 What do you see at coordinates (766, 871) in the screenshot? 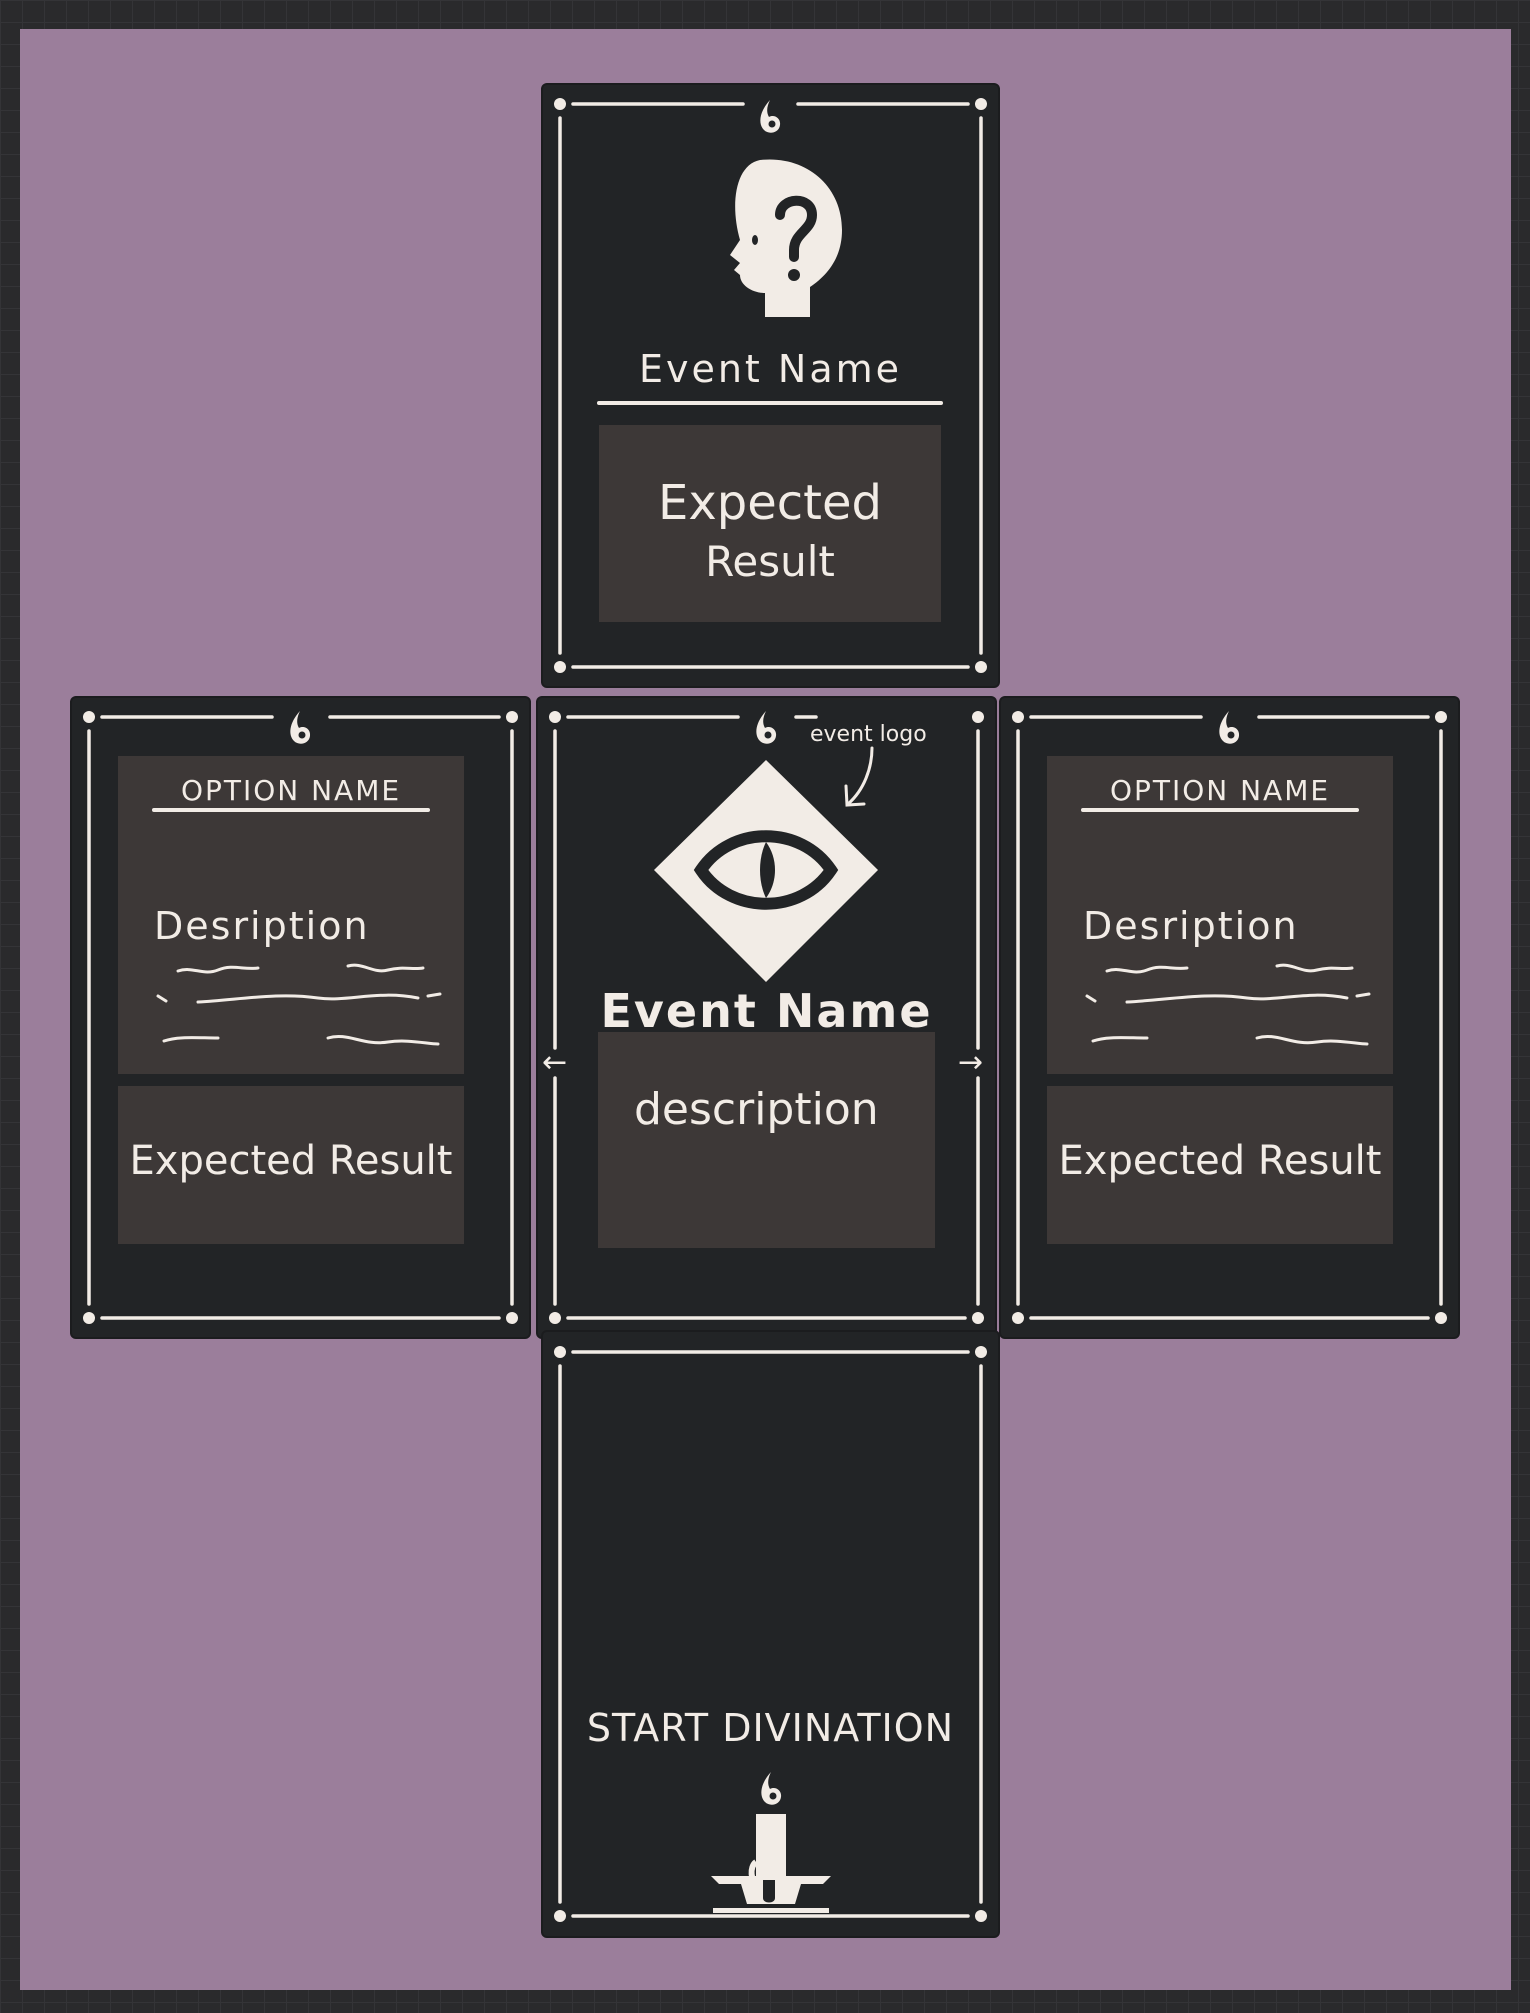
I see `eye-diamond-icon` at bounding box center [766, 871].